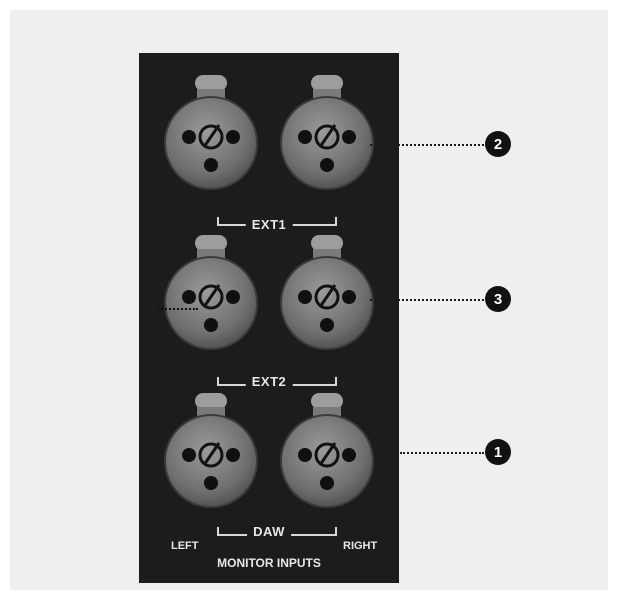  I want to click on ext2-label: EXT2, so click(269, 381).